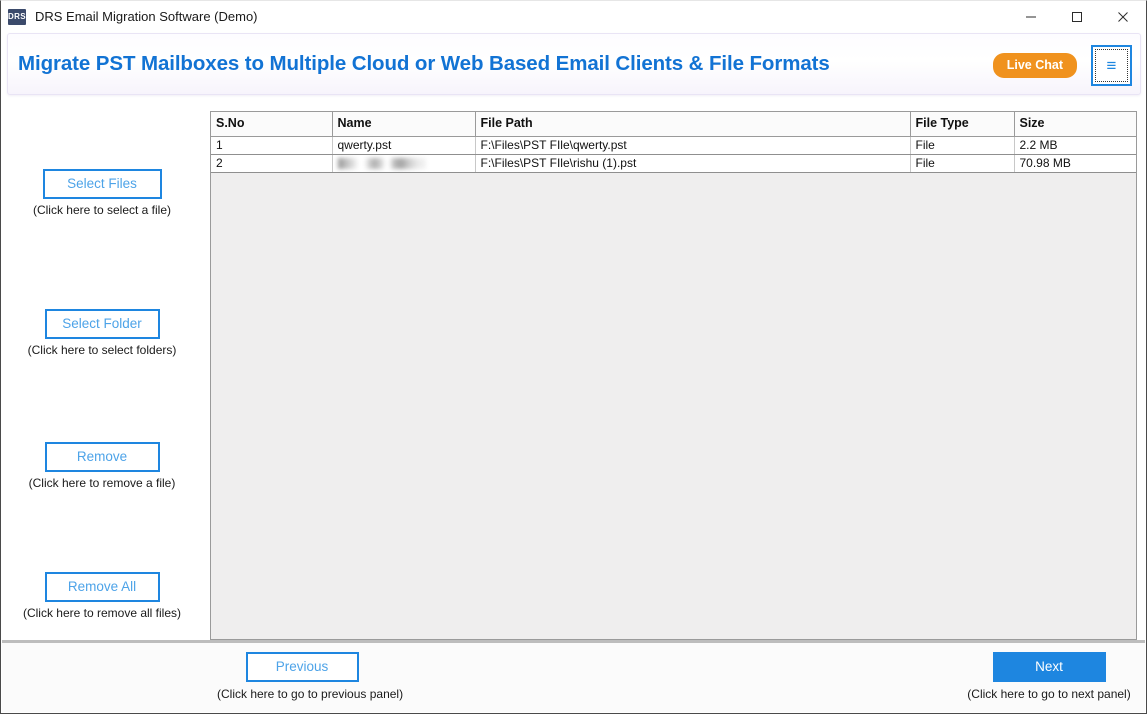 This screenshot has height=714, width=1147. Describe the element at coordinates (102, 210) in the screenshot. I see `select-files-hint: (Click here to select a file)` at that location.